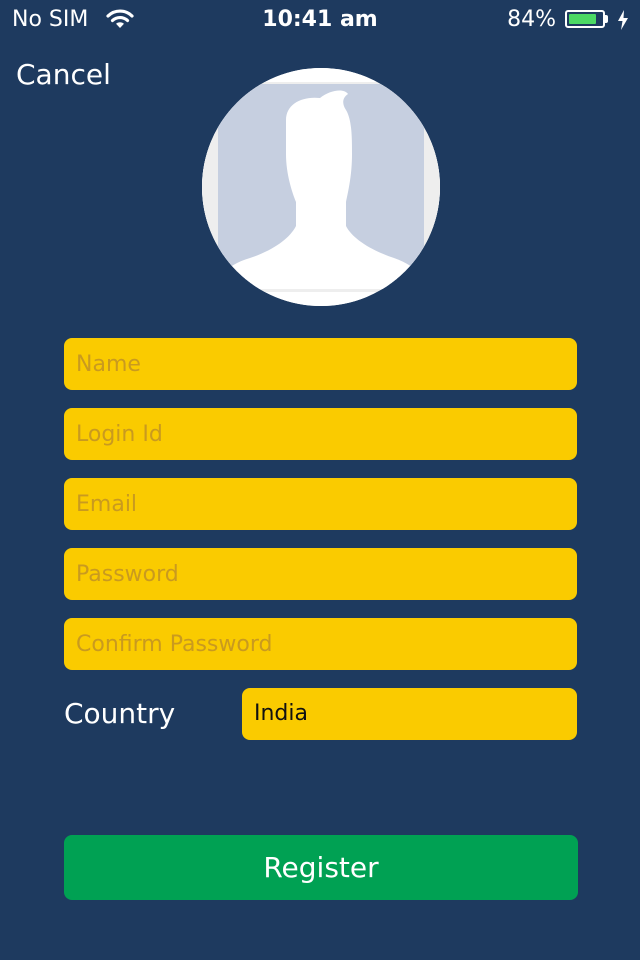  I want to click on battery-icon, so click(587, 20).